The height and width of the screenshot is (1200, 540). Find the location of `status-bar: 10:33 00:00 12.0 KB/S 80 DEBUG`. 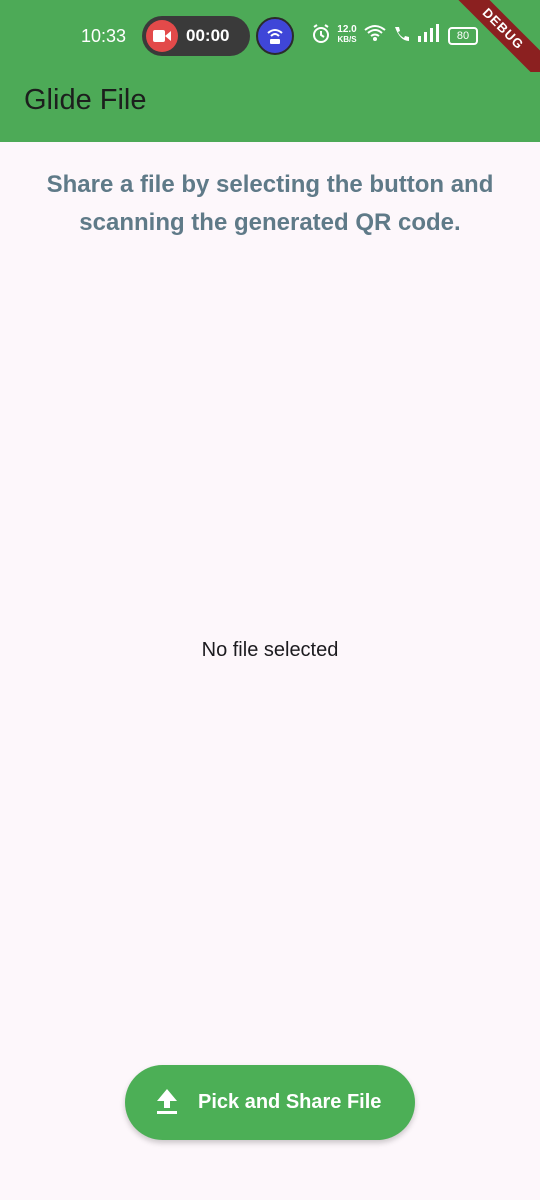

status-bar: 10:33 00:00 12.0 KB/S 80 DEBUG is located at coordinates (270, 45).